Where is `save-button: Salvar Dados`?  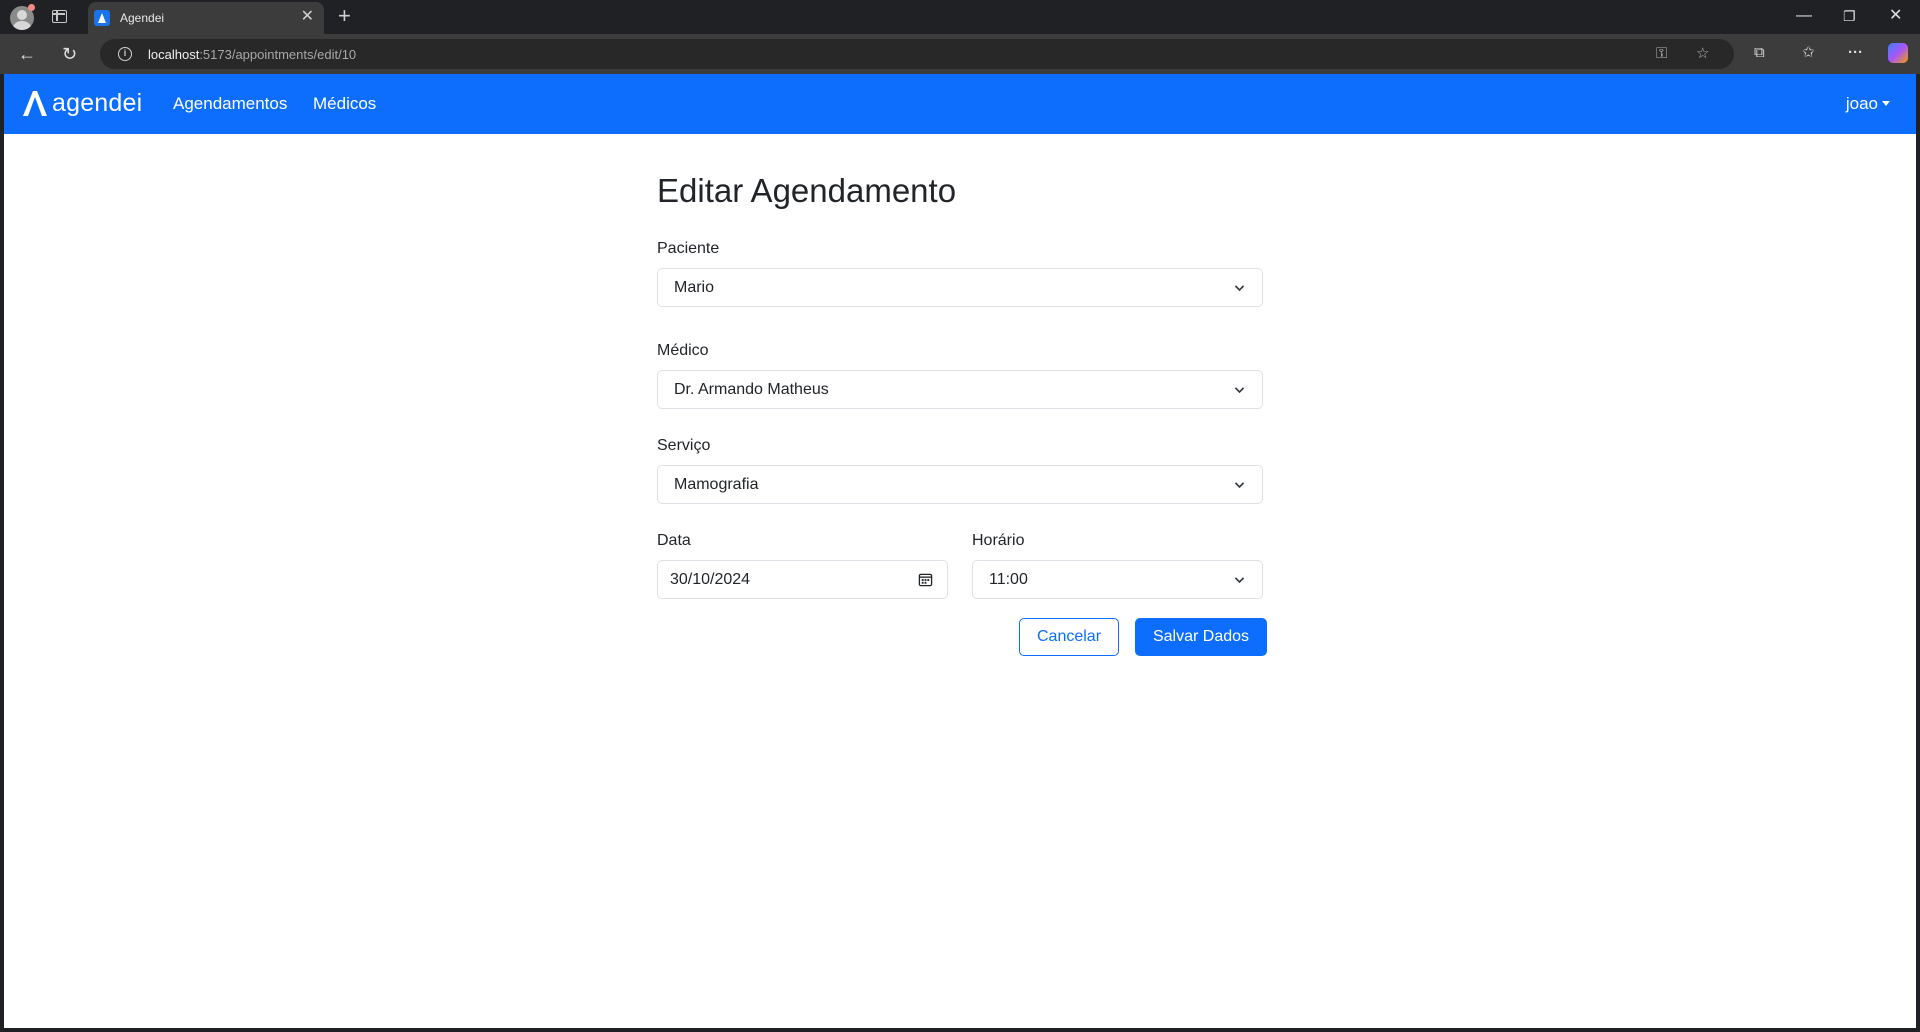 save-button: Salvar Dados is located at coordinates (1201, 637).